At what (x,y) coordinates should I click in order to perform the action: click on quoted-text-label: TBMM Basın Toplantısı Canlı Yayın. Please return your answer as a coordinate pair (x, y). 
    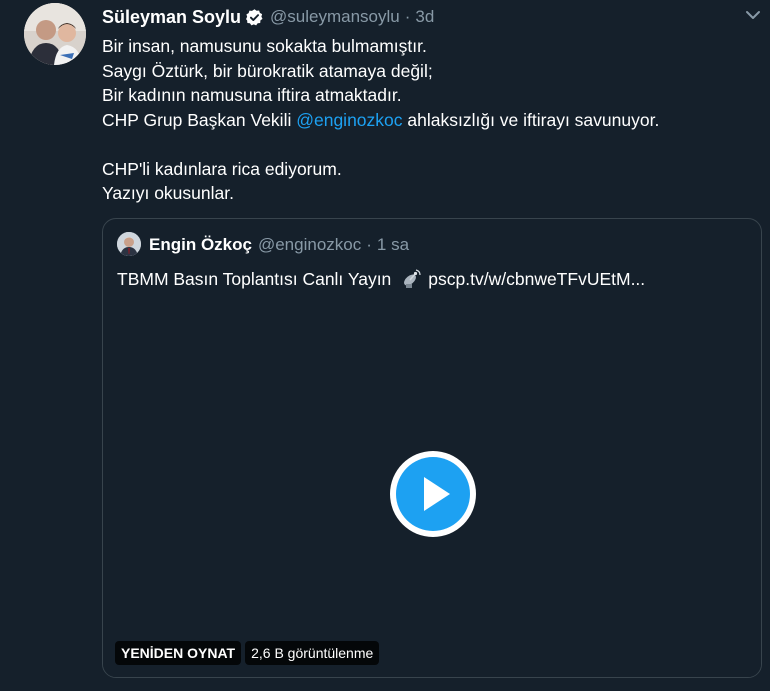
    Looking at the image, I should click on (254, 278).